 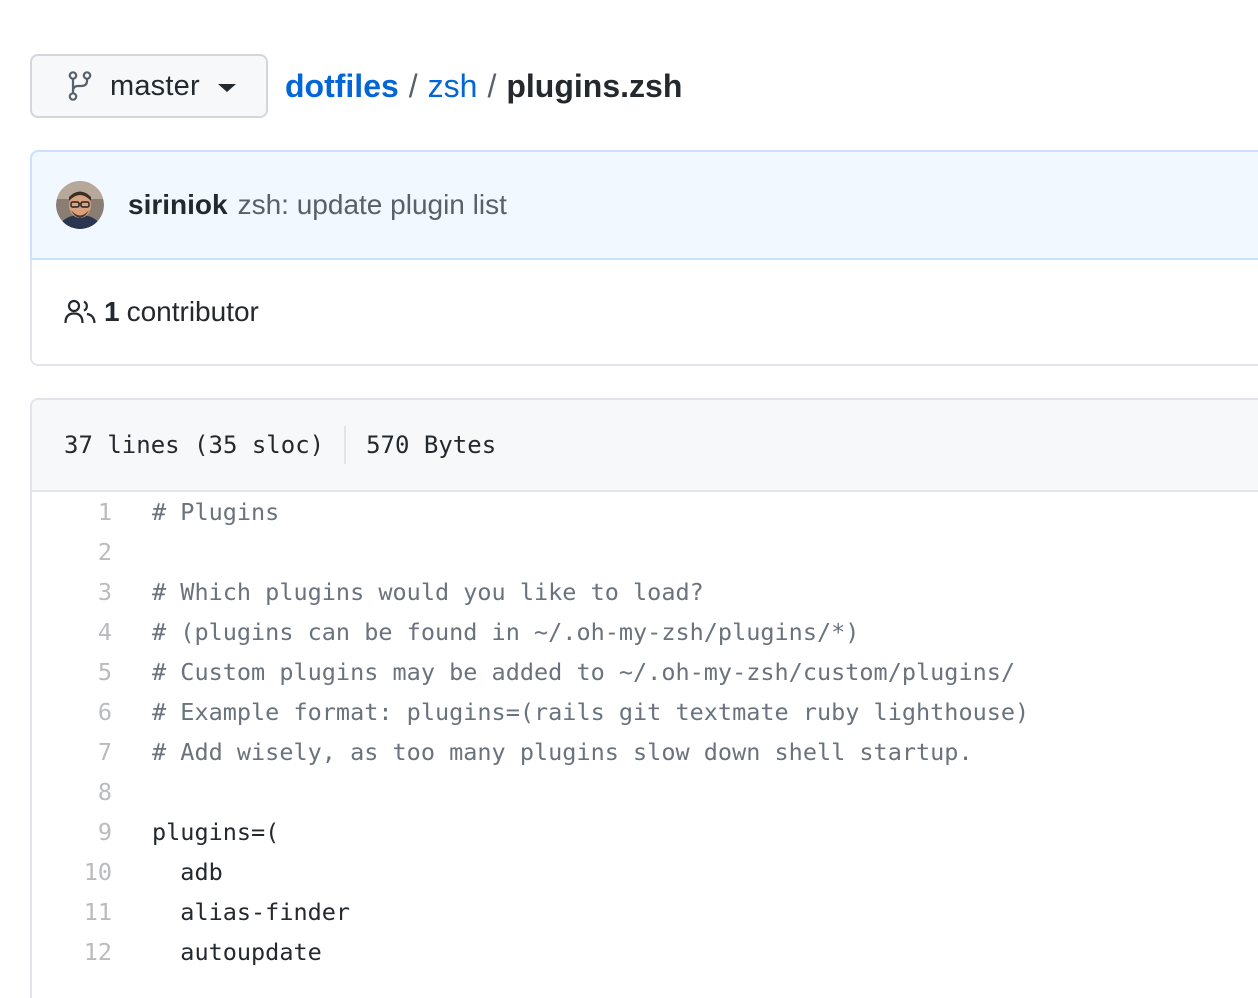 I want to click on breadcrumb-repo-link: dotfiles, so click(x=342, y=86).